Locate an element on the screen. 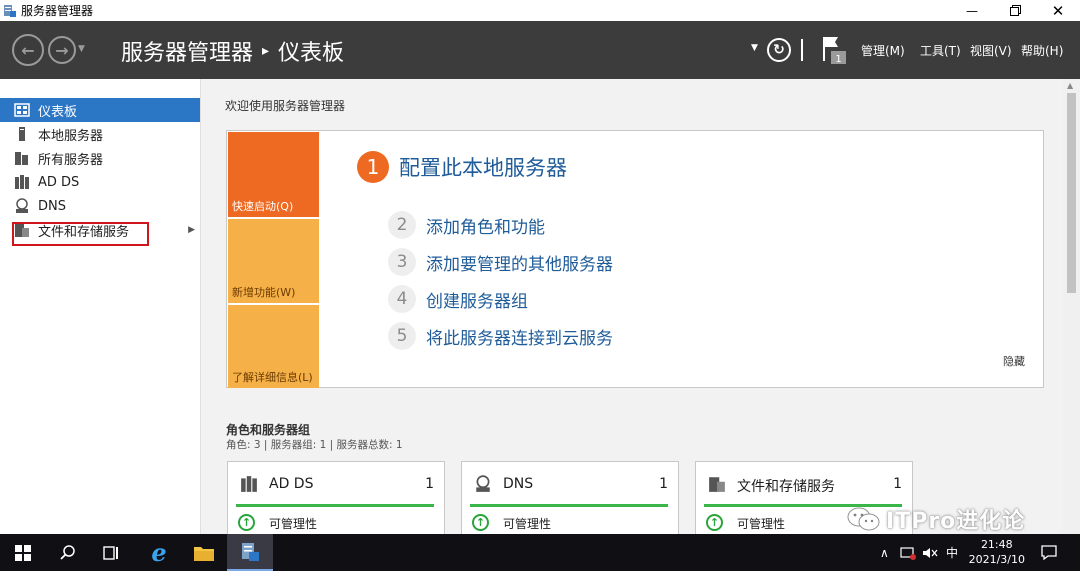 The image size is (1080, 571). step-link: 将此服务器连接到云服务 is located at coordinates (519, 336).